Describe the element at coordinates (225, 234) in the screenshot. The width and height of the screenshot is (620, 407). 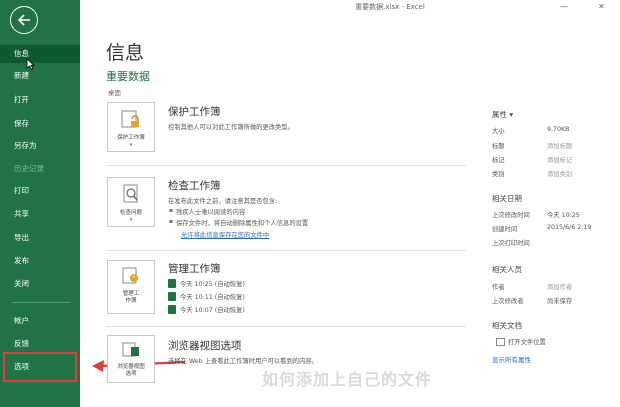
I see `allow-save-info-link: 允许将此信息保存在您的文件中` at that location.